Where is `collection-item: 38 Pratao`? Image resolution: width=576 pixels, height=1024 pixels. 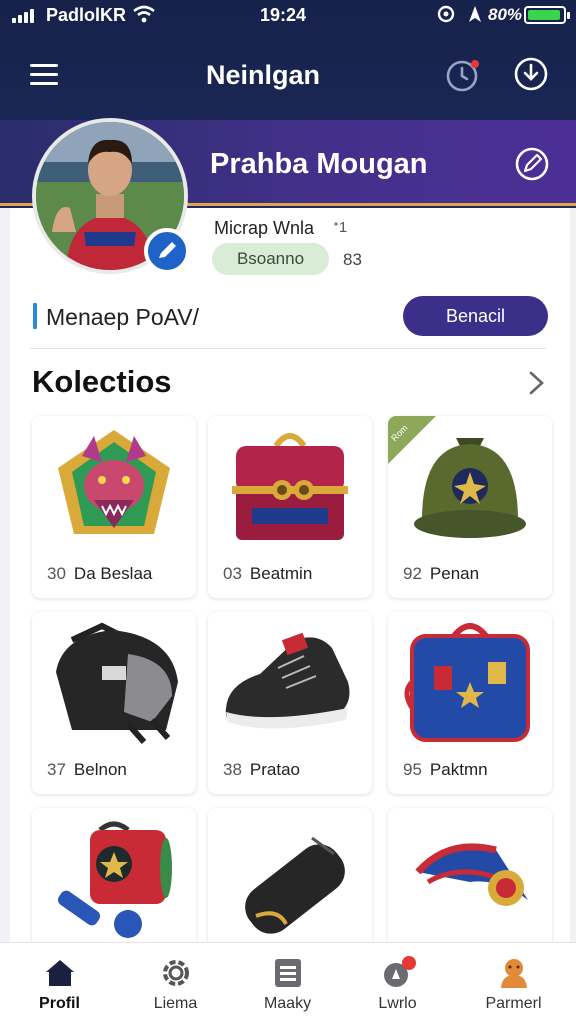 collection-item: 38 Pratao is located at coordinates (290, 703).